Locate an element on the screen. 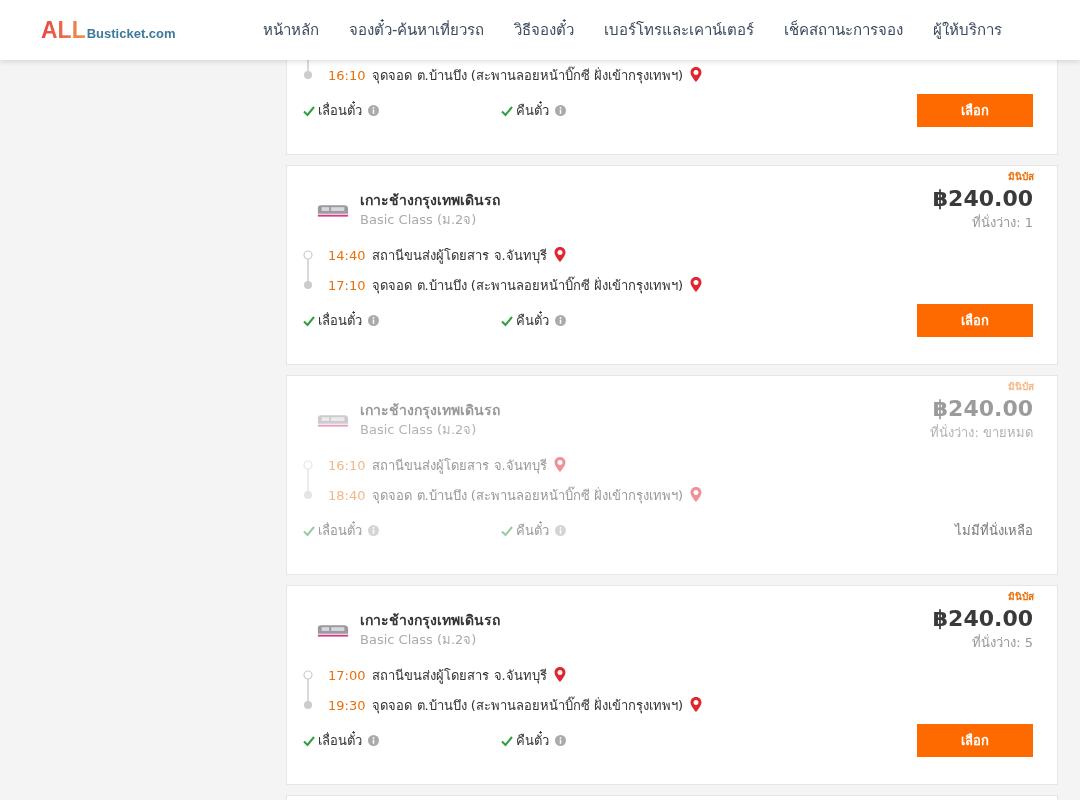  stop-time: 19:30 is located at coordinates (347, 705).